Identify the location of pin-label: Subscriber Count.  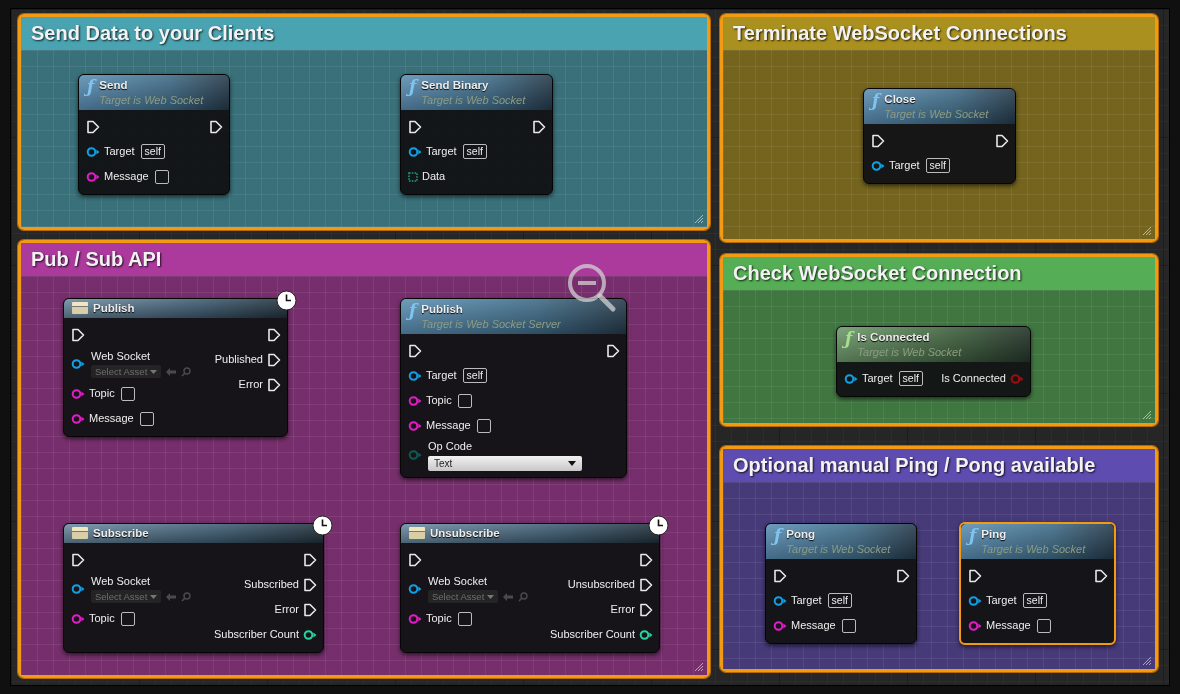
(256, 634).